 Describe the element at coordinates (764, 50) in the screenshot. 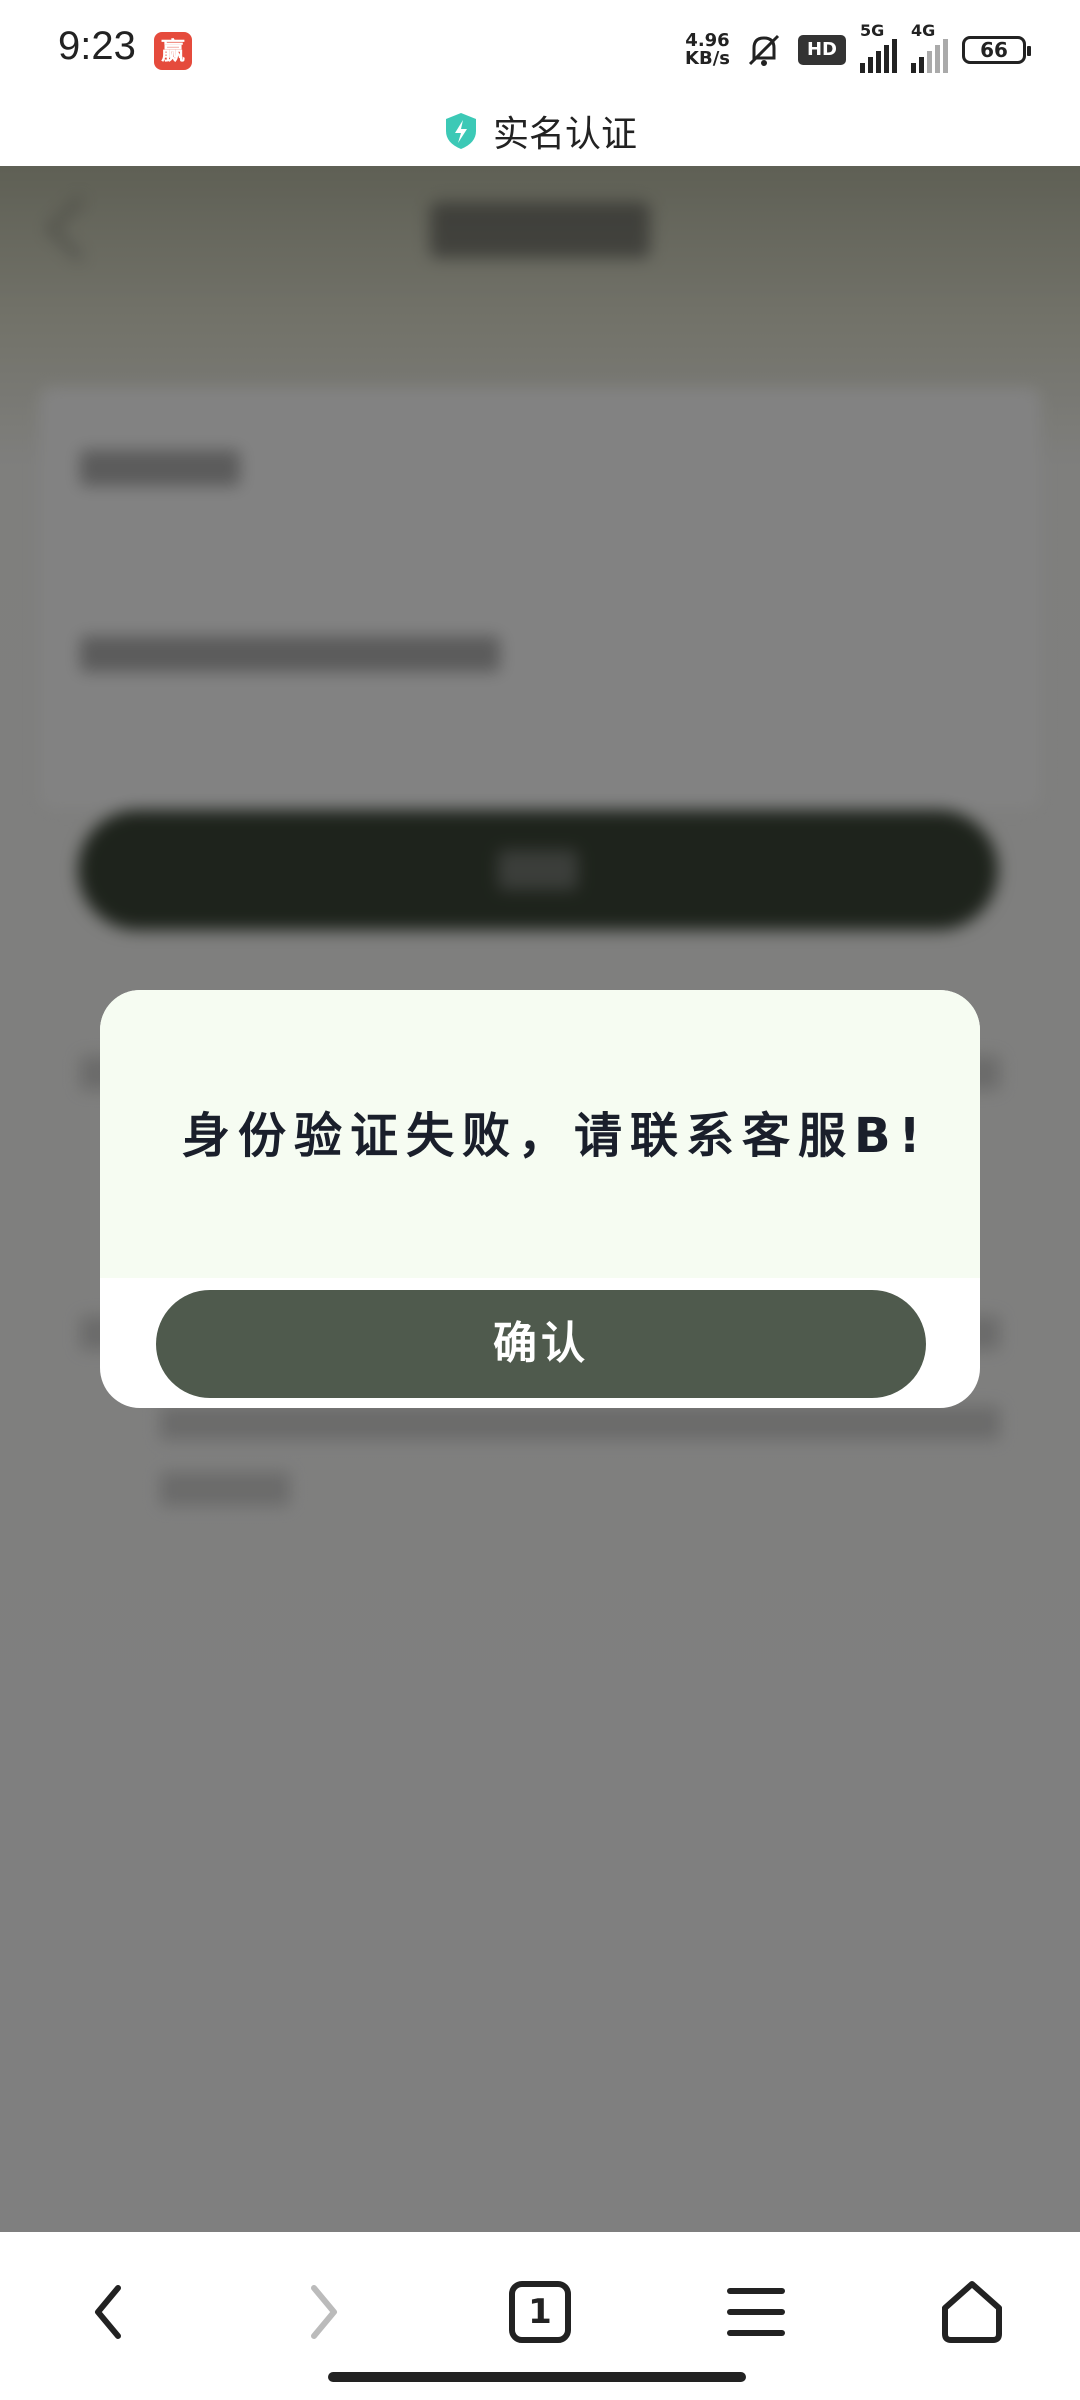

I see `mute-bell-icon` at that location.